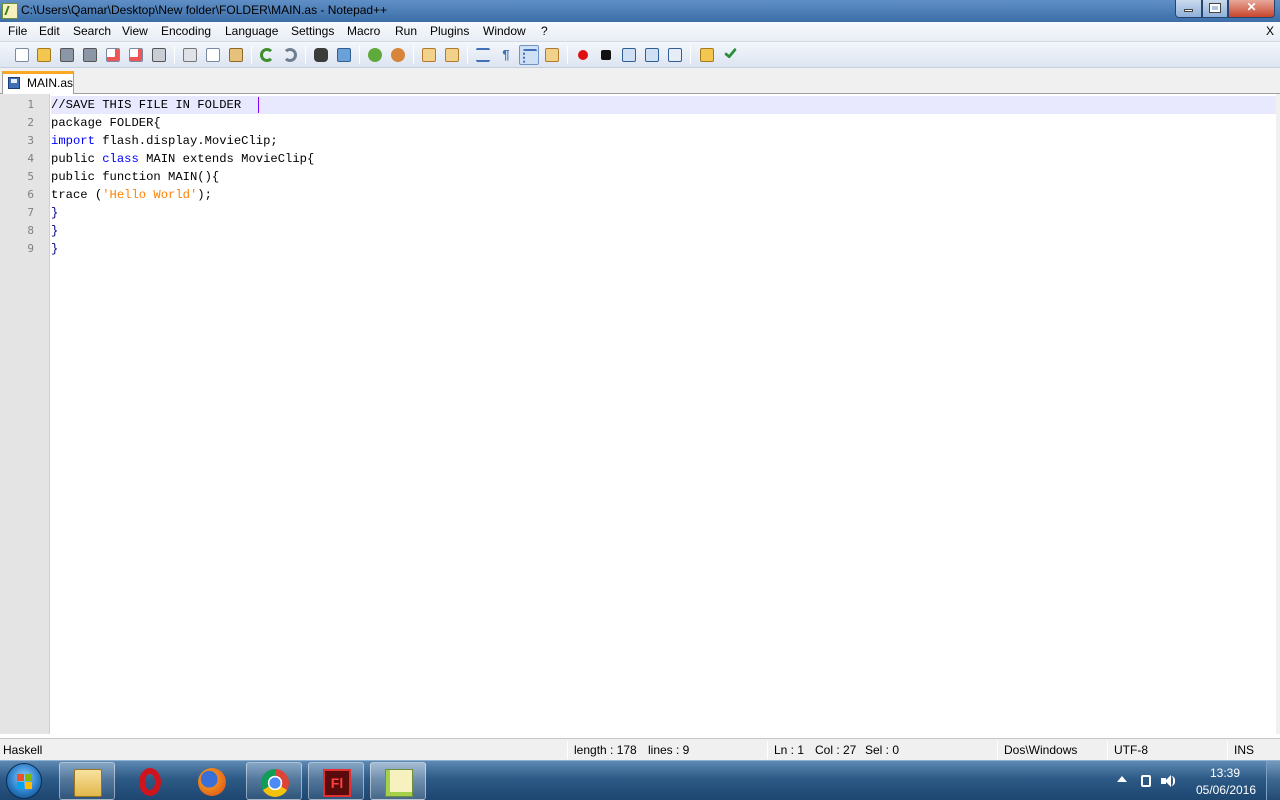 The image size is (1280, 800). Describe the element at coordinates (135, 31) in the screenshot. I see `menu-view: View` at that location.